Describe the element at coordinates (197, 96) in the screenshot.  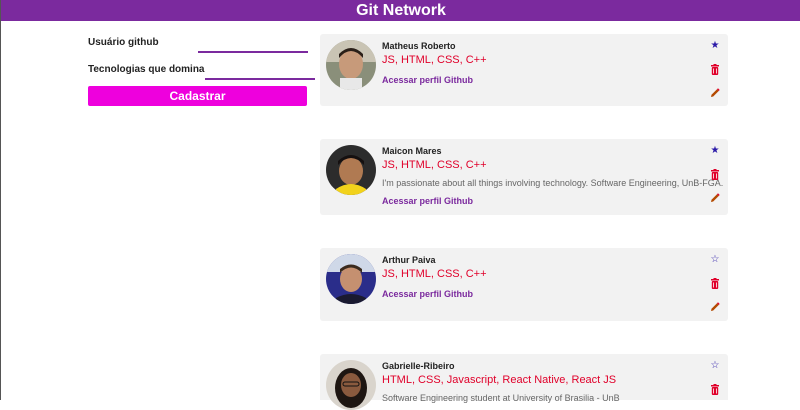
I see `register-button: Cadastrar` at that location.